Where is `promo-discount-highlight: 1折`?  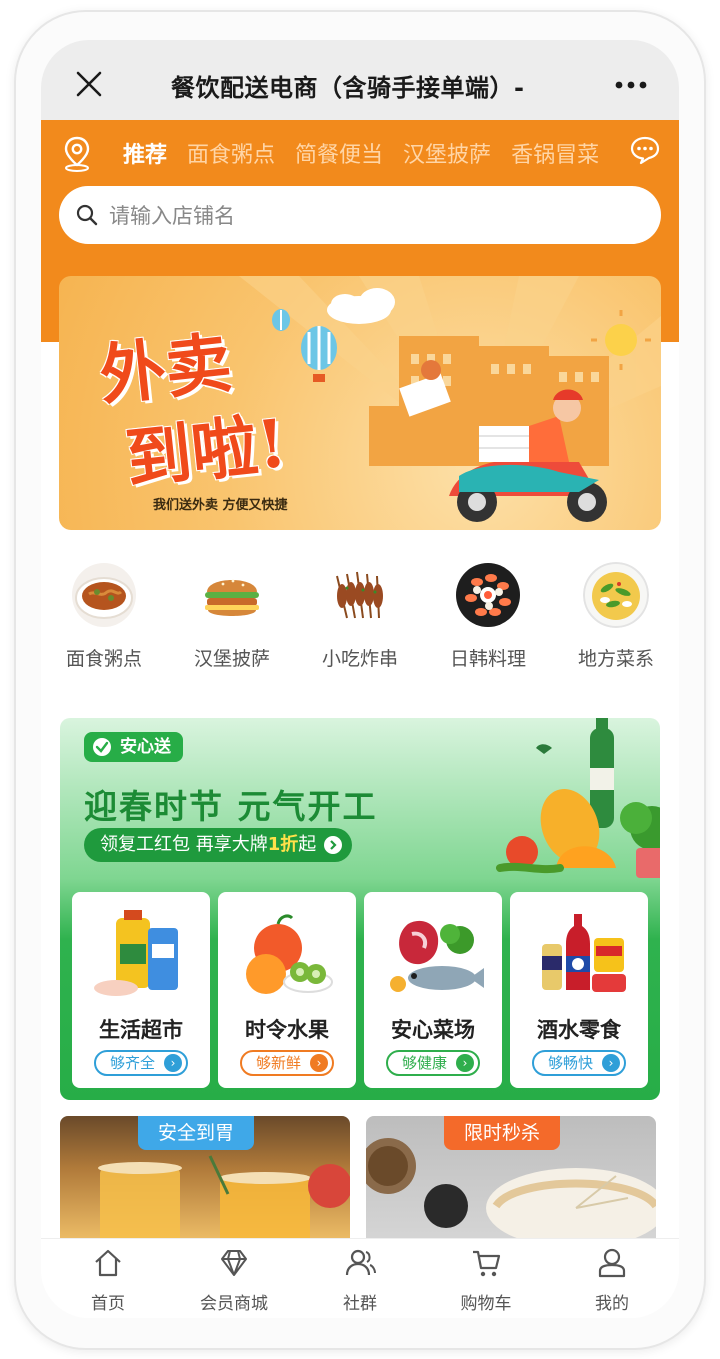 promo-discount-highlight: 1折 is located at coordinates (283, 844).